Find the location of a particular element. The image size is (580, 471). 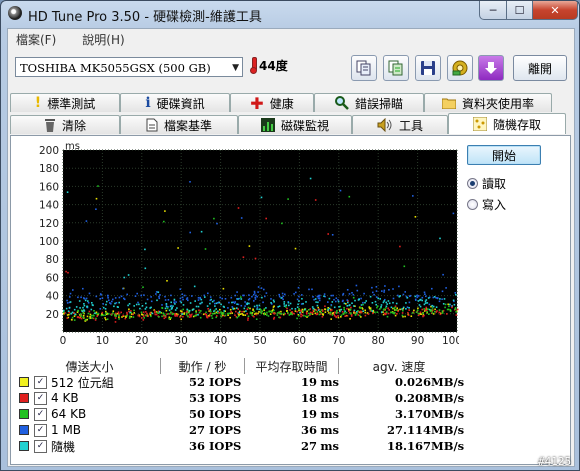

menu-help: 說明(H) is located at coordinates (103, 39).